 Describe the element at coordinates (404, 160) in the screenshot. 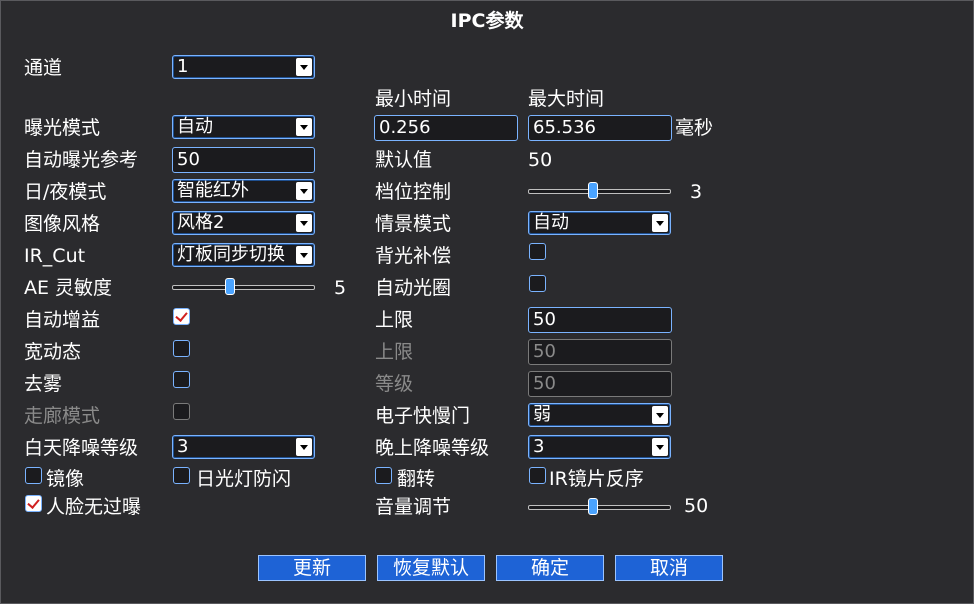

I see `default-value-label: 默认值` at that location.